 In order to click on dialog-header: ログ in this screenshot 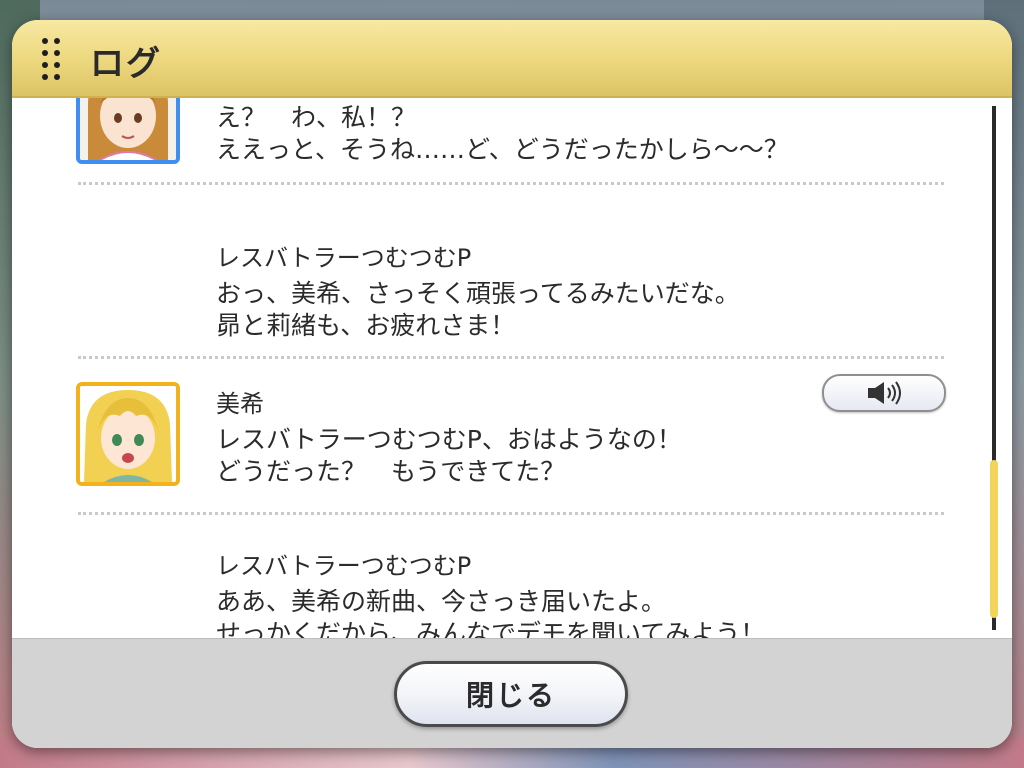, I will do `click(512, 59)`.